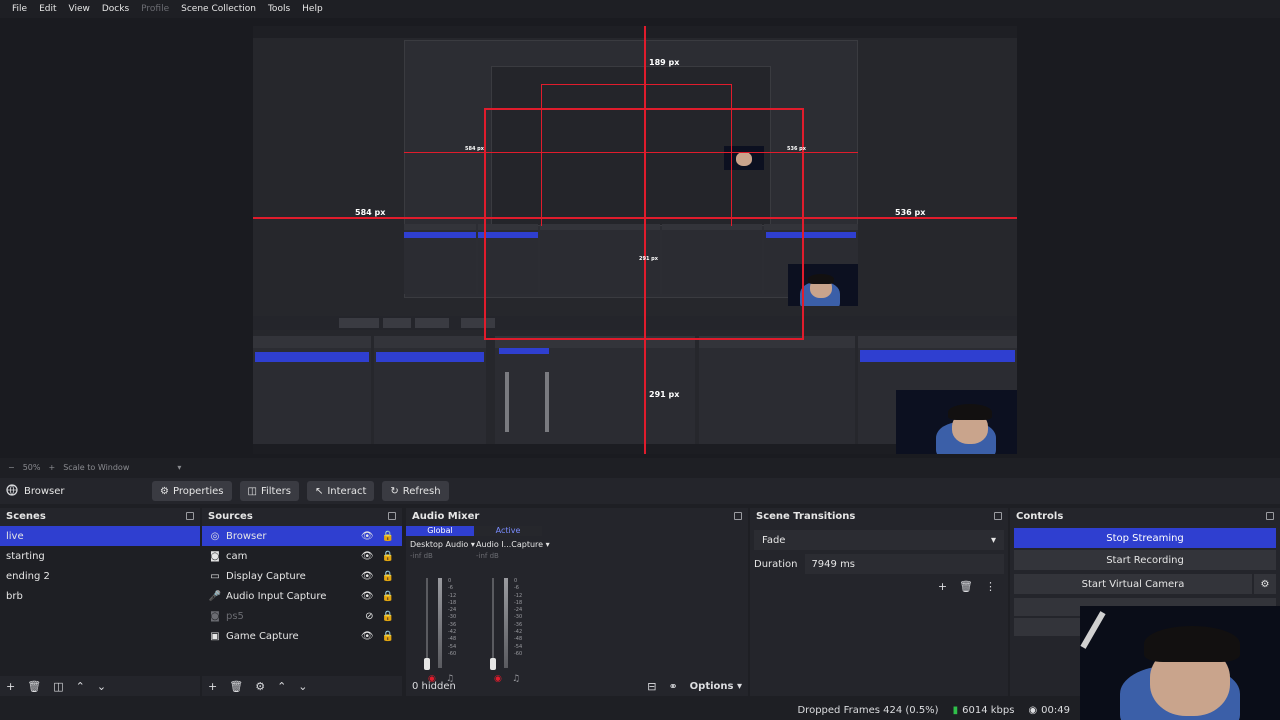 This screenshot has height=720, width=1280. Describe the element at coordinates (421, 491) in the screenshot. I see `refresh-label: Refresh` at that location.